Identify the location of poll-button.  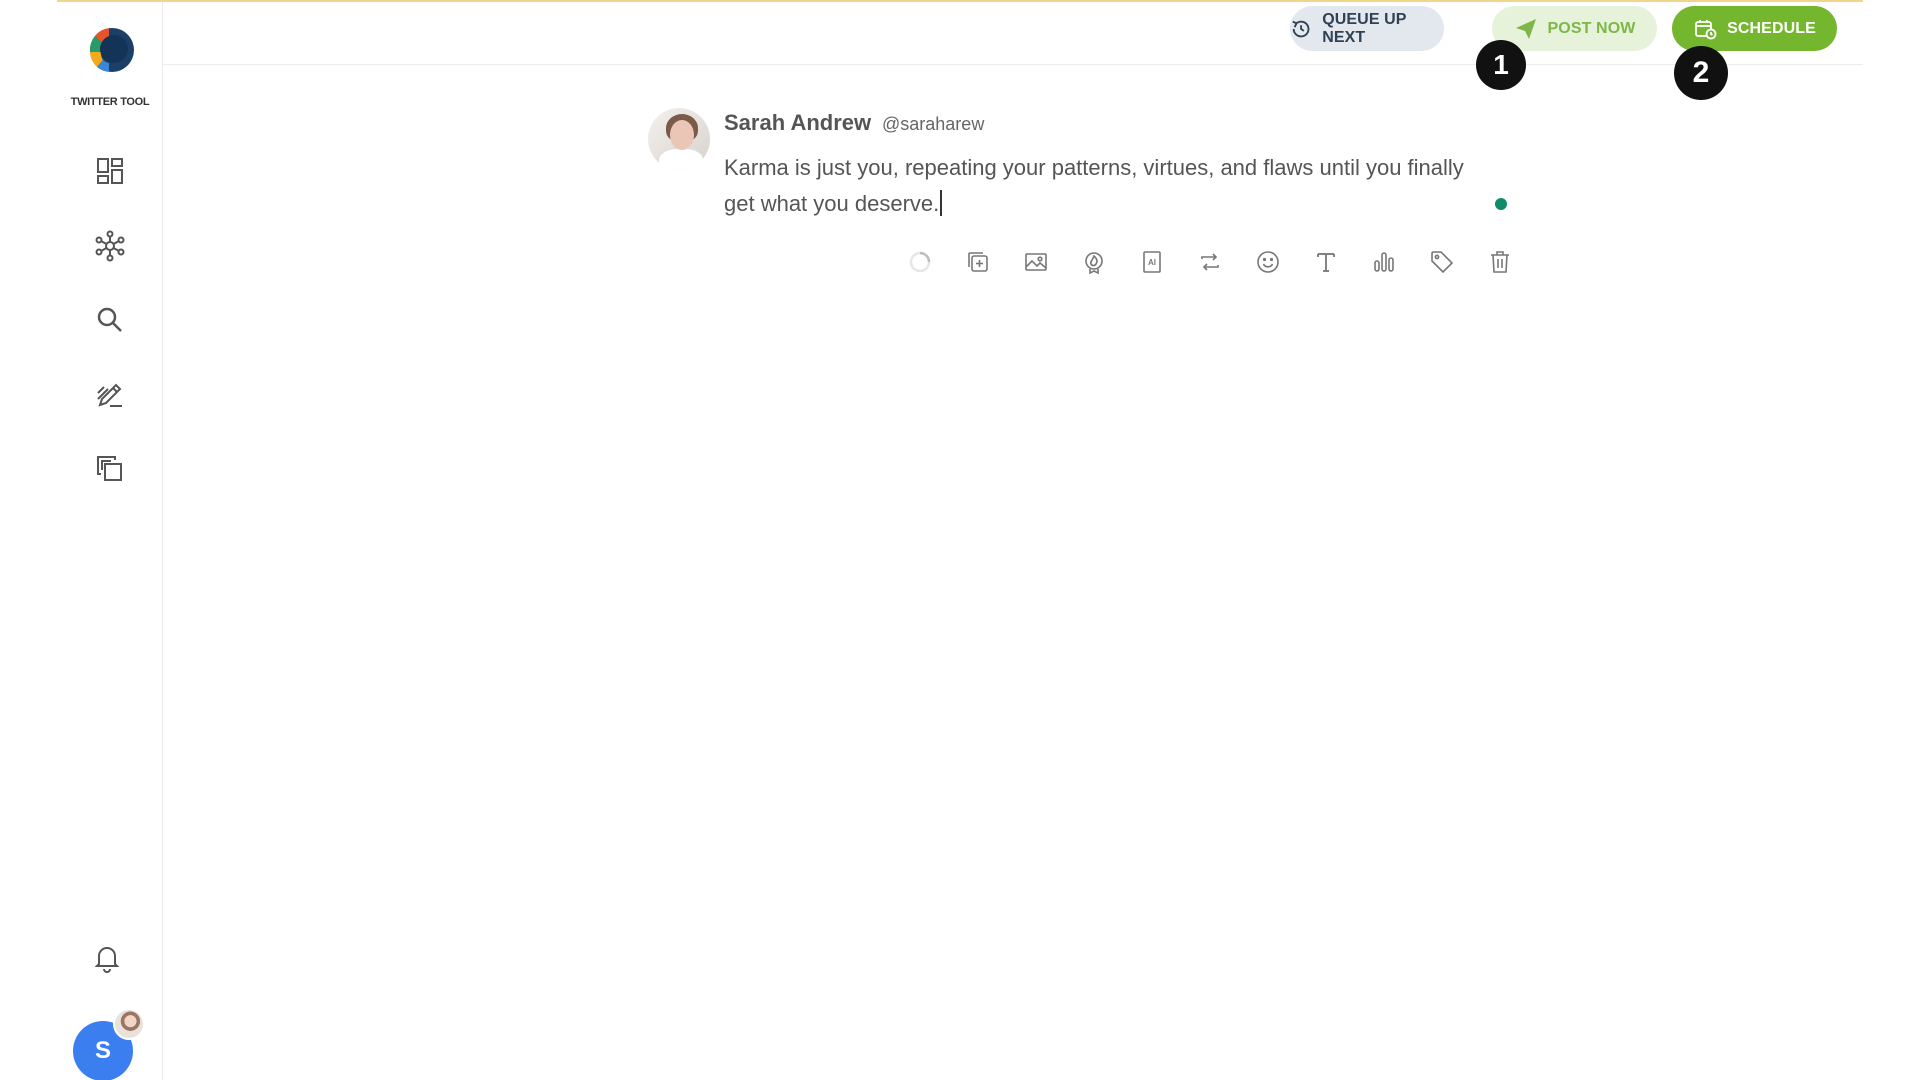
(1384, 262).